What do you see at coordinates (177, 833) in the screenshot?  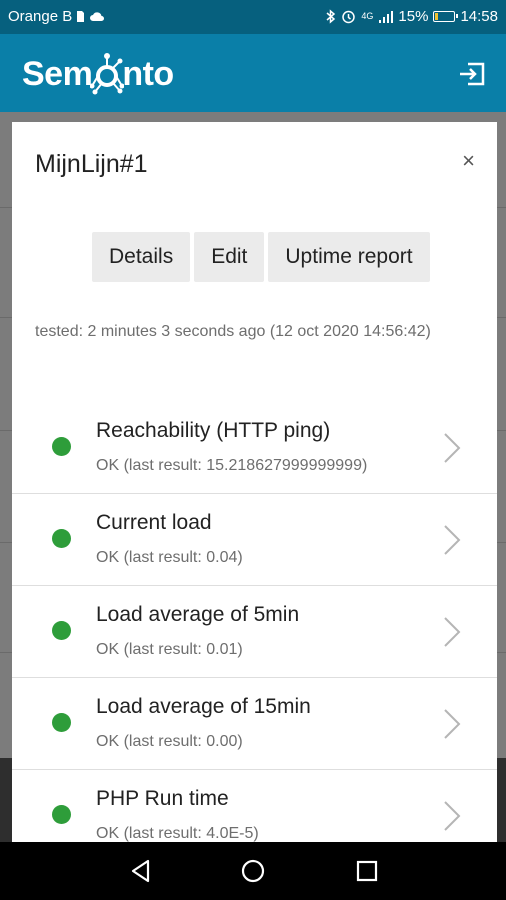 I see `check-status: OK (last result: 4.0E-5)` at bounding box center [177, 833].